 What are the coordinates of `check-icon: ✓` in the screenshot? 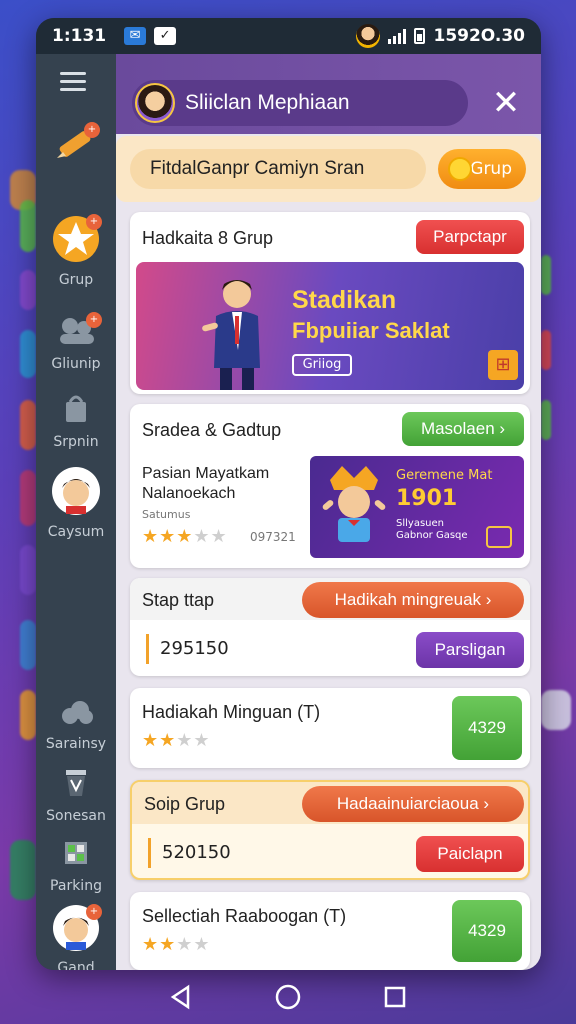 It's located at (165, 36).